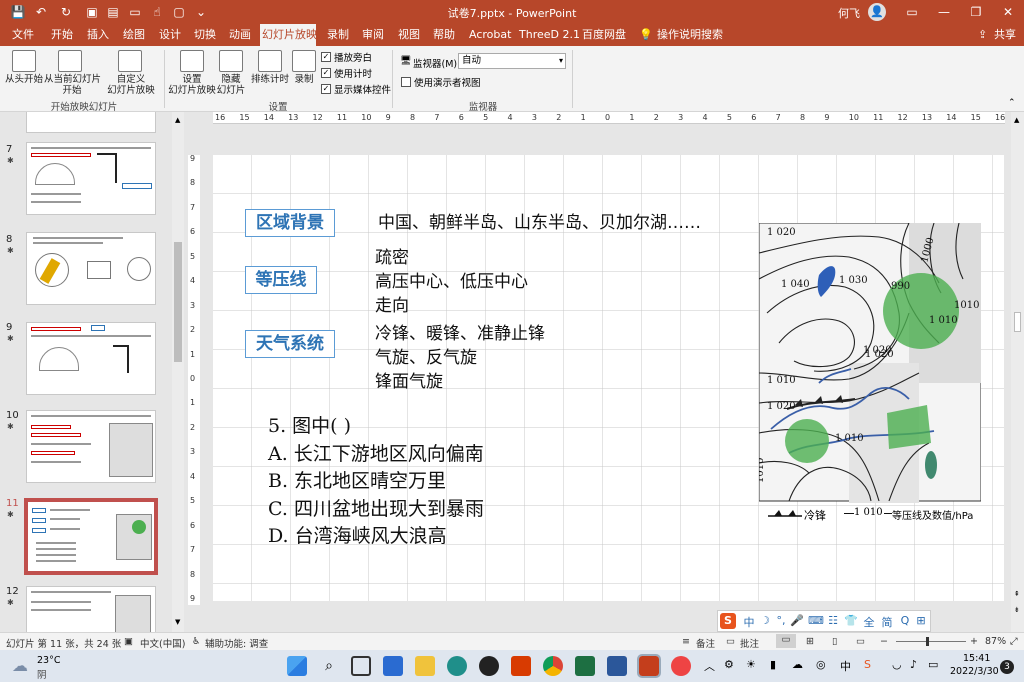  I want to click on custom-show-label-1: 自定义, so click(131, 79).